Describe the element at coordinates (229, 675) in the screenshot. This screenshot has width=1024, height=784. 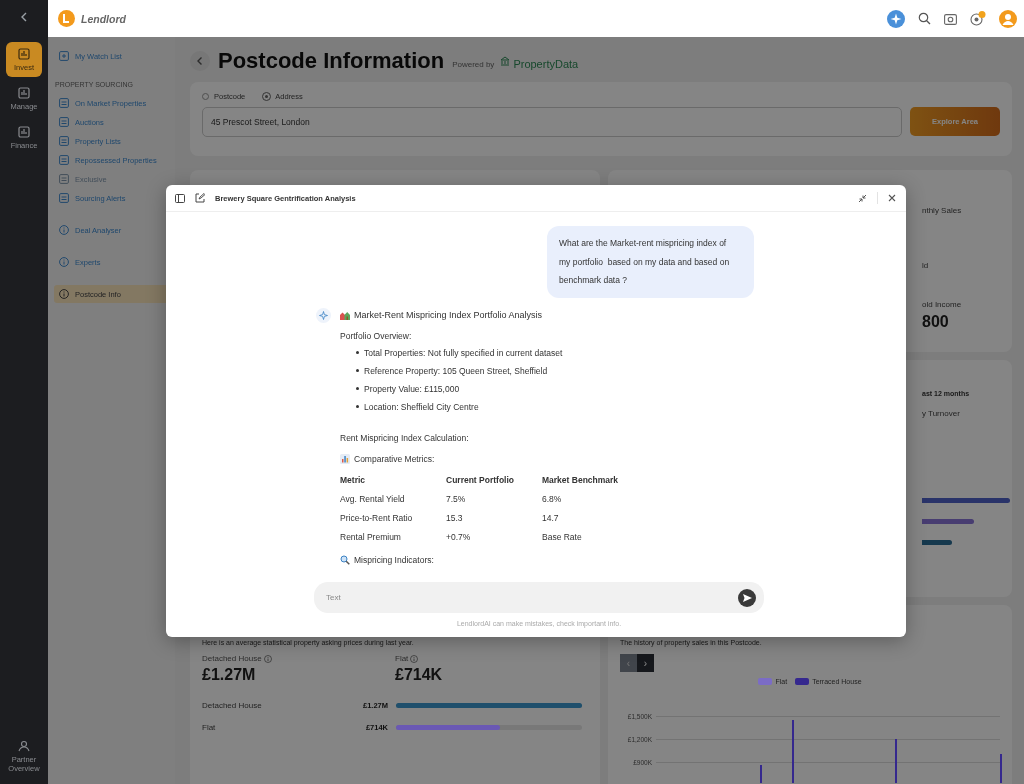
I see `stat-value: £1.27M` at that location.